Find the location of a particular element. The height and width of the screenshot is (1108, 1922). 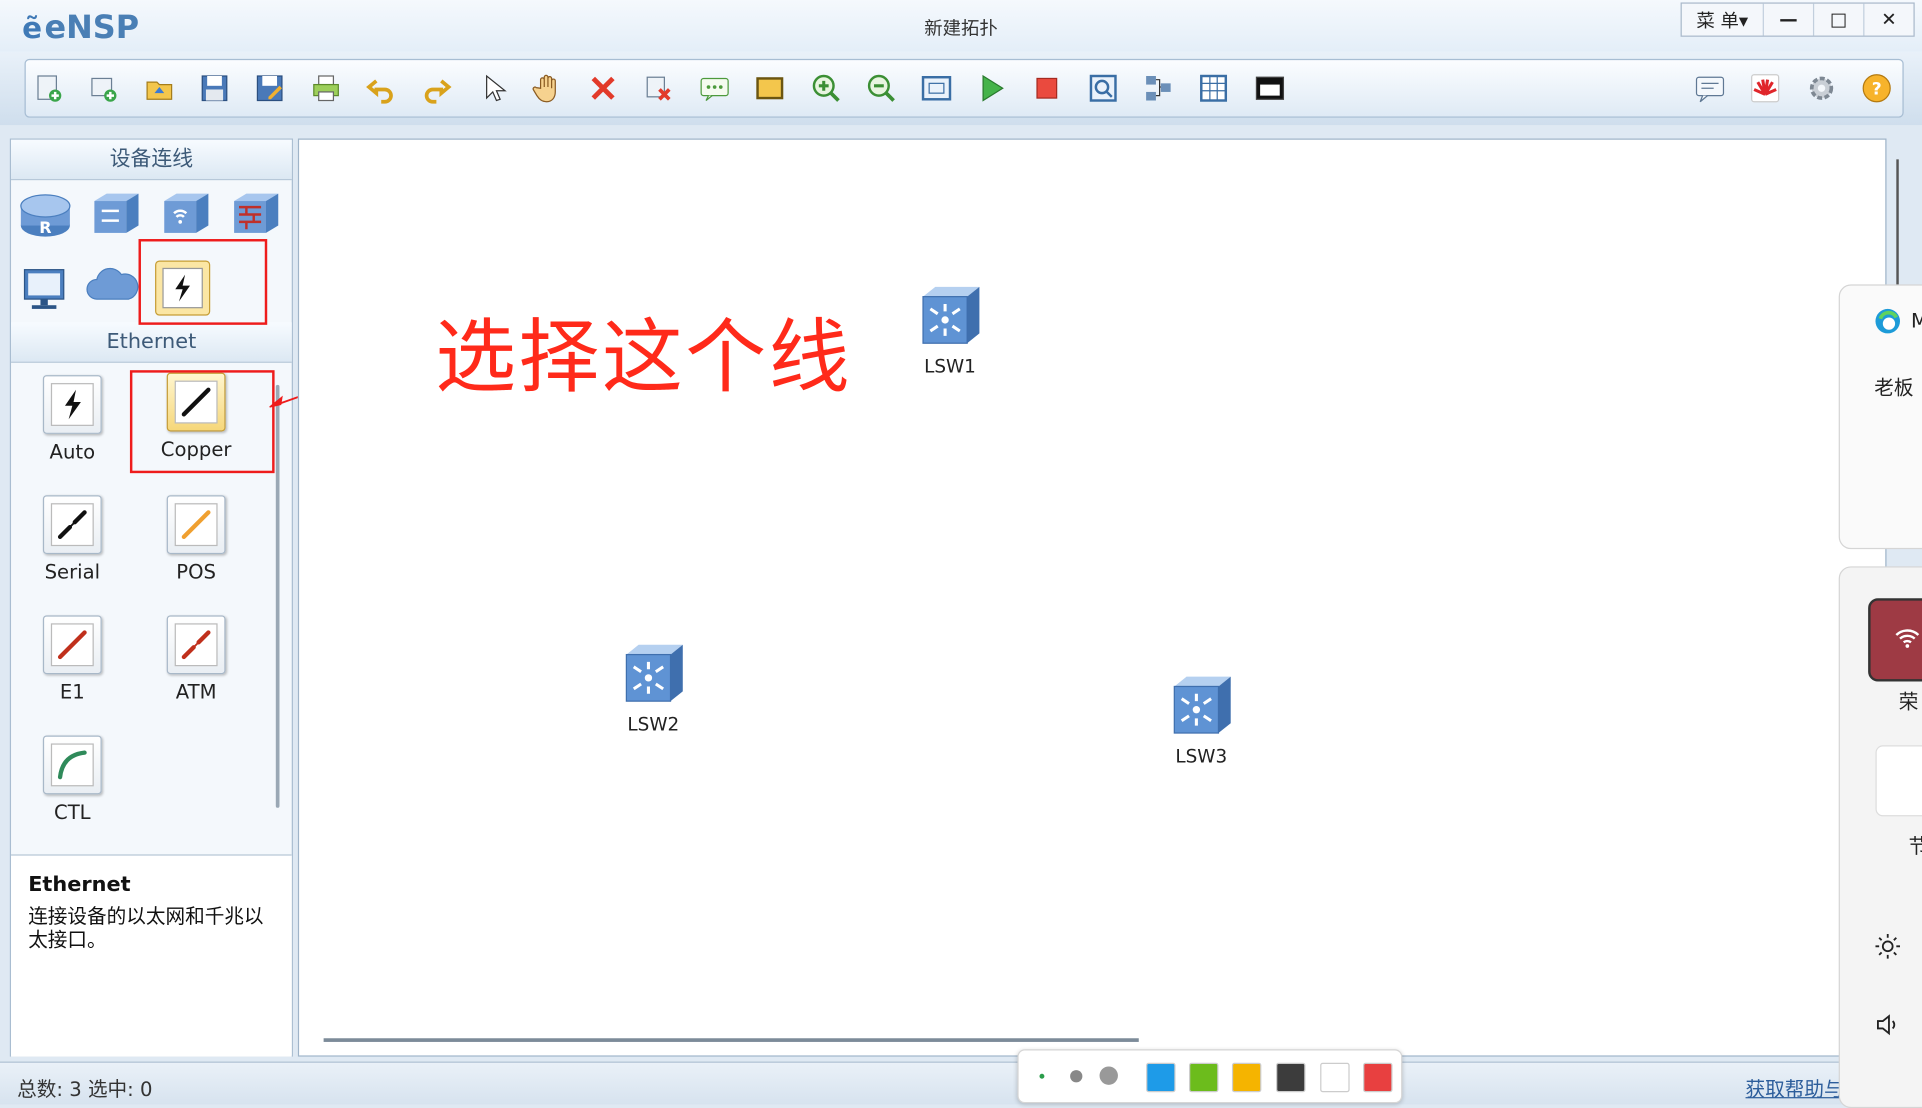

serial-cable-icon is located at coordinates (72, 525).